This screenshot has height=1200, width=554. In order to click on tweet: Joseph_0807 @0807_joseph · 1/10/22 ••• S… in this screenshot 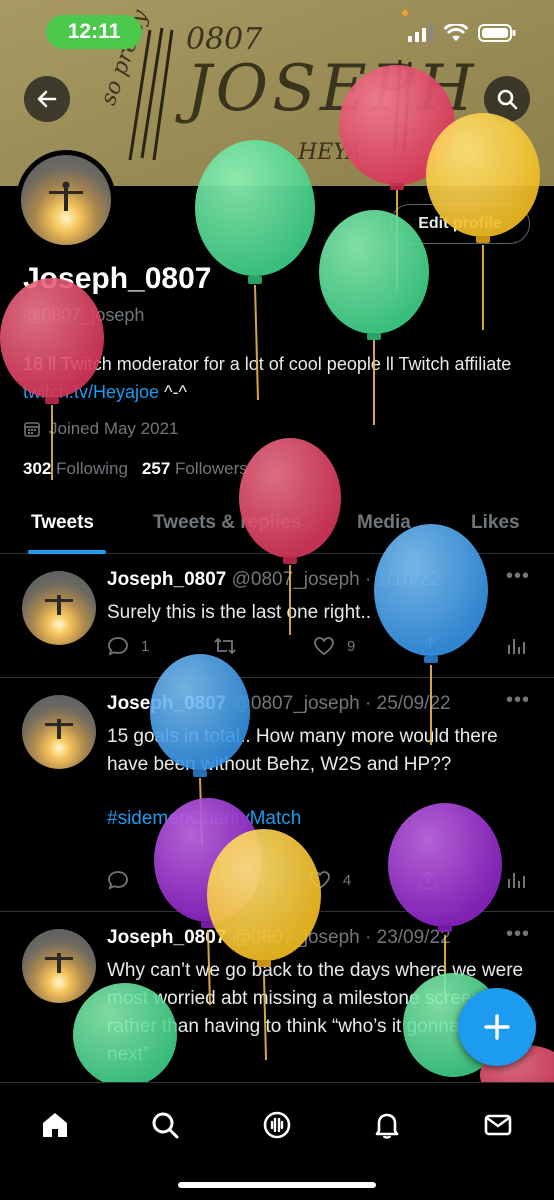, I will do `click(277, 616)`.